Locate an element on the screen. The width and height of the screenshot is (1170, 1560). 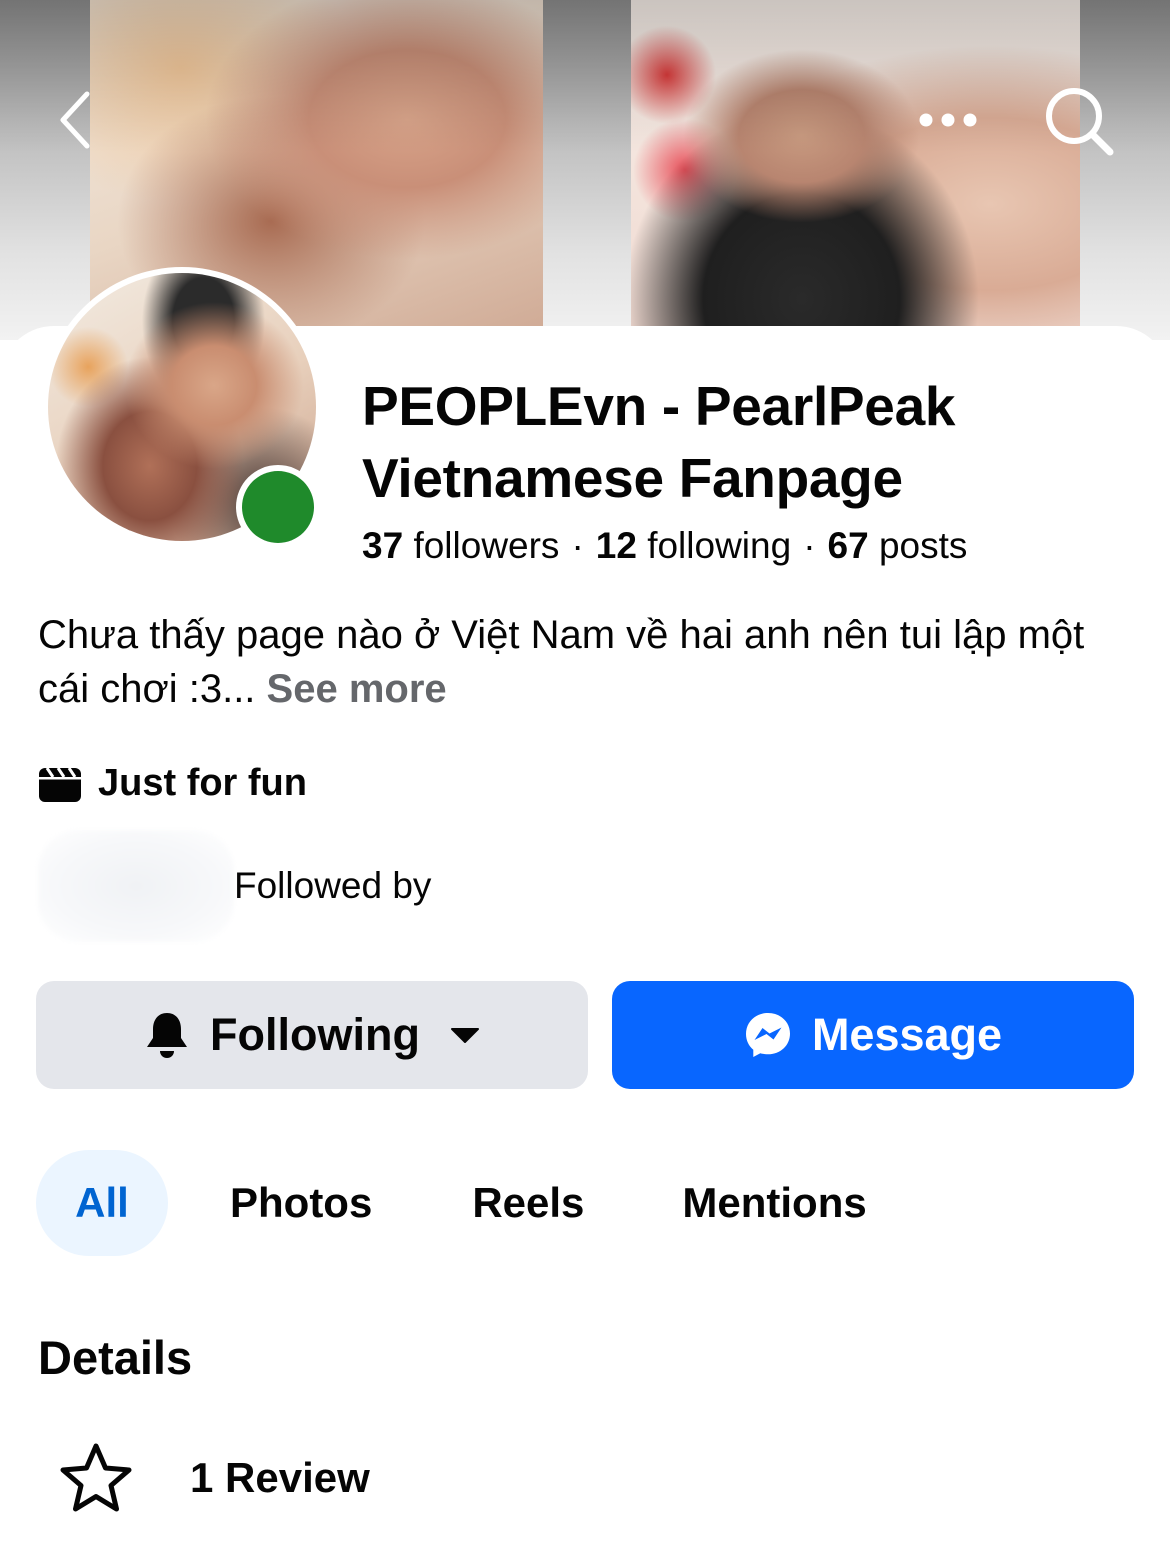
followed-by-row: Followed by is located at coordinates (488, 886).